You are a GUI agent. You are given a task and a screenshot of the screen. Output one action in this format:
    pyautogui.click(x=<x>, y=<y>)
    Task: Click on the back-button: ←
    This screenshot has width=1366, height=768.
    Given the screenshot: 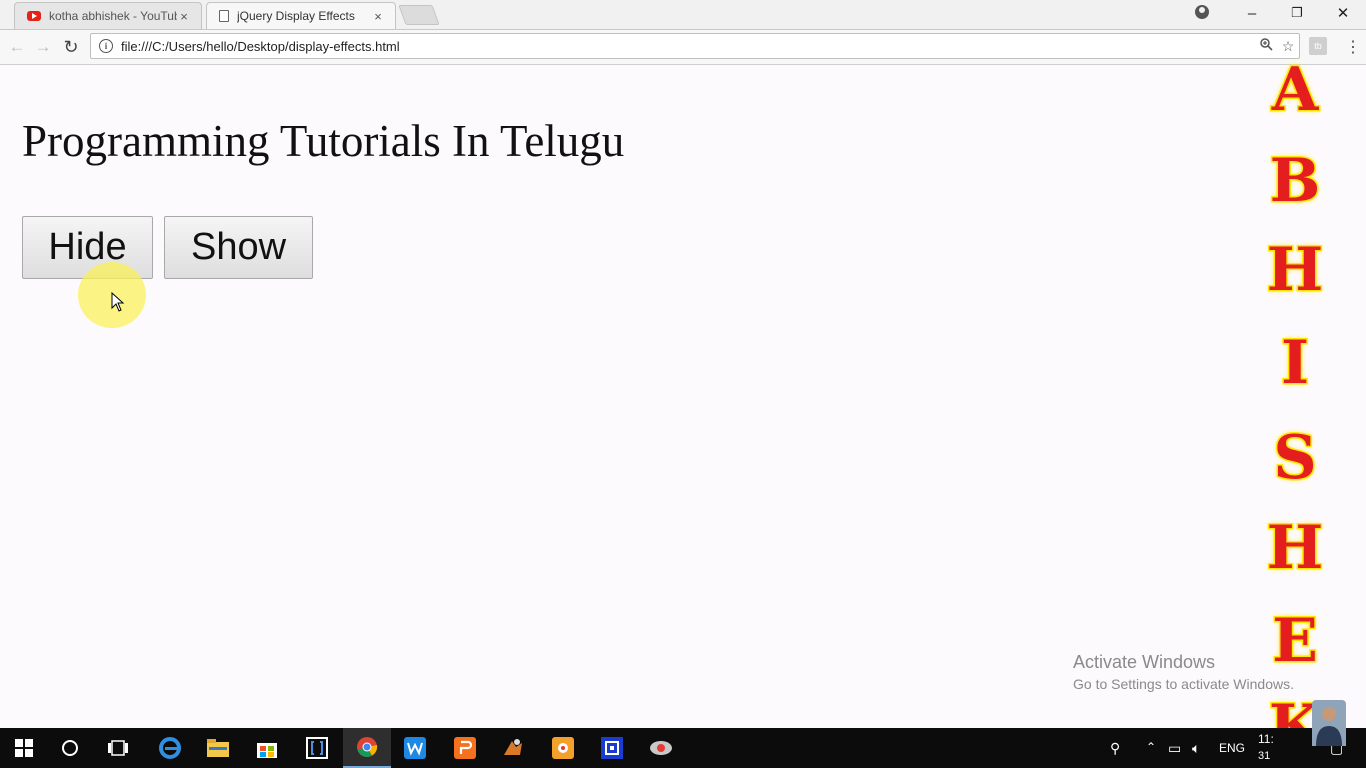 What is the action you would take?
    pyautogui.click(x=17, y=47)
    